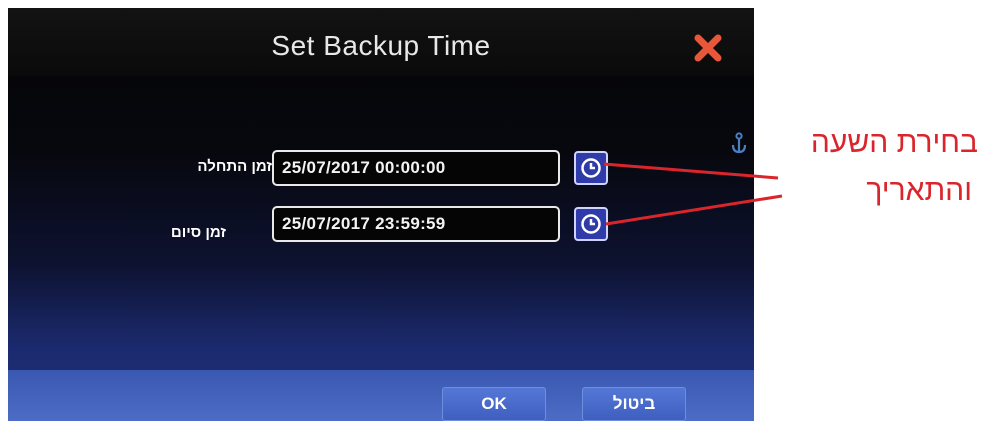 Image resolution: width=992 pixels, height=421 pixels. I want to click on end-time-input: 25/07/2017 23:59:59, so click(416, 224).